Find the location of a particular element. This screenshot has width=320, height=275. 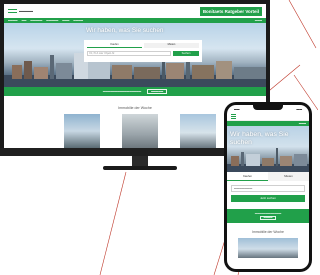

site-logo: ▬▬▬▬ is located at coordinates (20, 11).